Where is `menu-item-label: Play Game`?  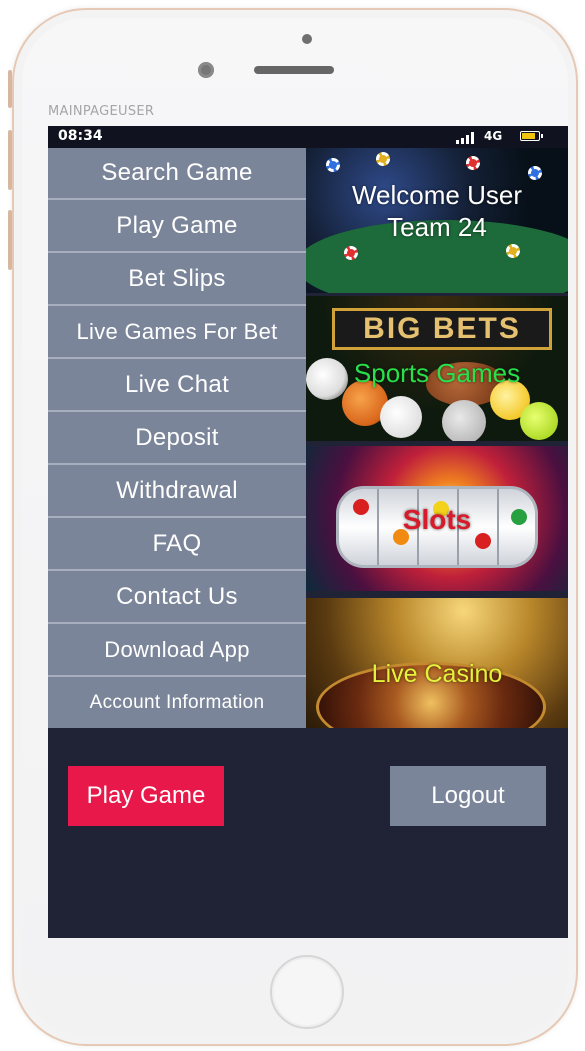
menu-item-label: Play Game is located at coordinates (177, 225).